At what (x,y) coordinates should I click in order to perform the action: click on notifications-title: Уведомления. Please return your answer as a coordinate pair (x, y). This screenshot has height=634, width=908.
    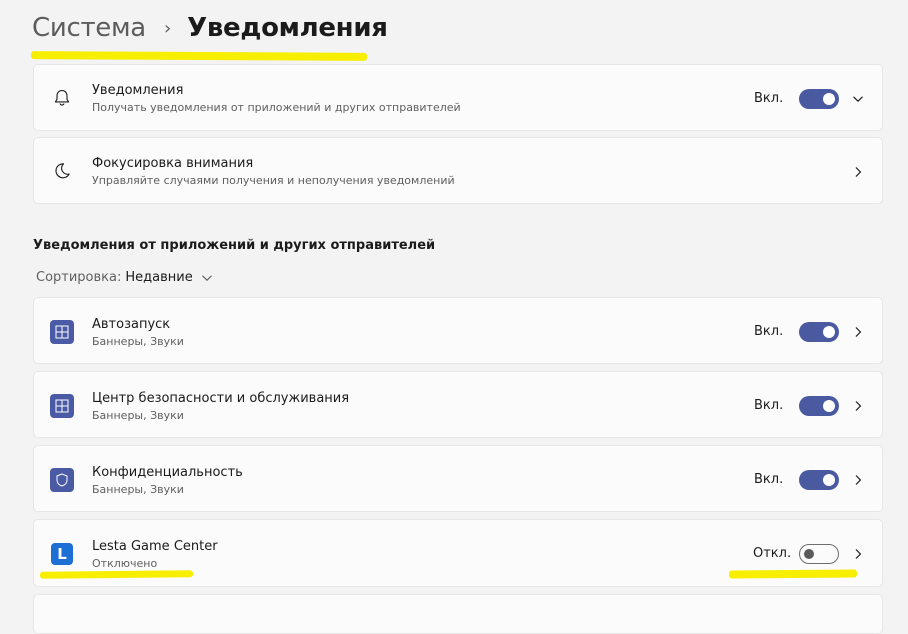
    Looking at the image, I should click on (138, 90).